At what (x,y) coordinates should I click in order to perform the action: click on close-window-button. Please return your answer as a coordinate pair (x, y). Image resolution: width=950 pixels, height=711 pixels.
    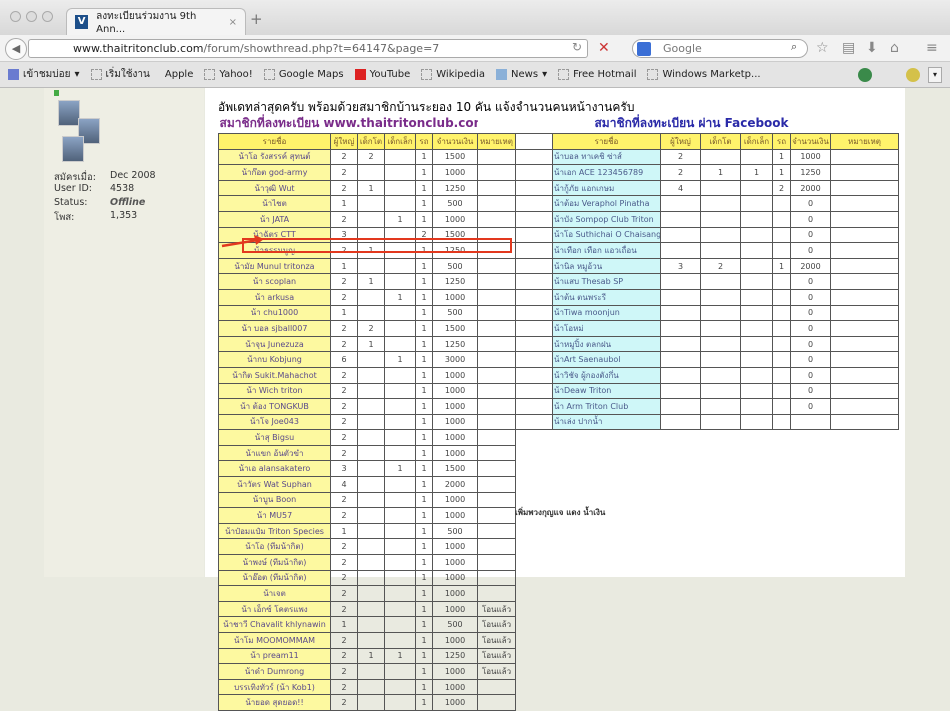
    Looking at the image, I should click on (15, 16).